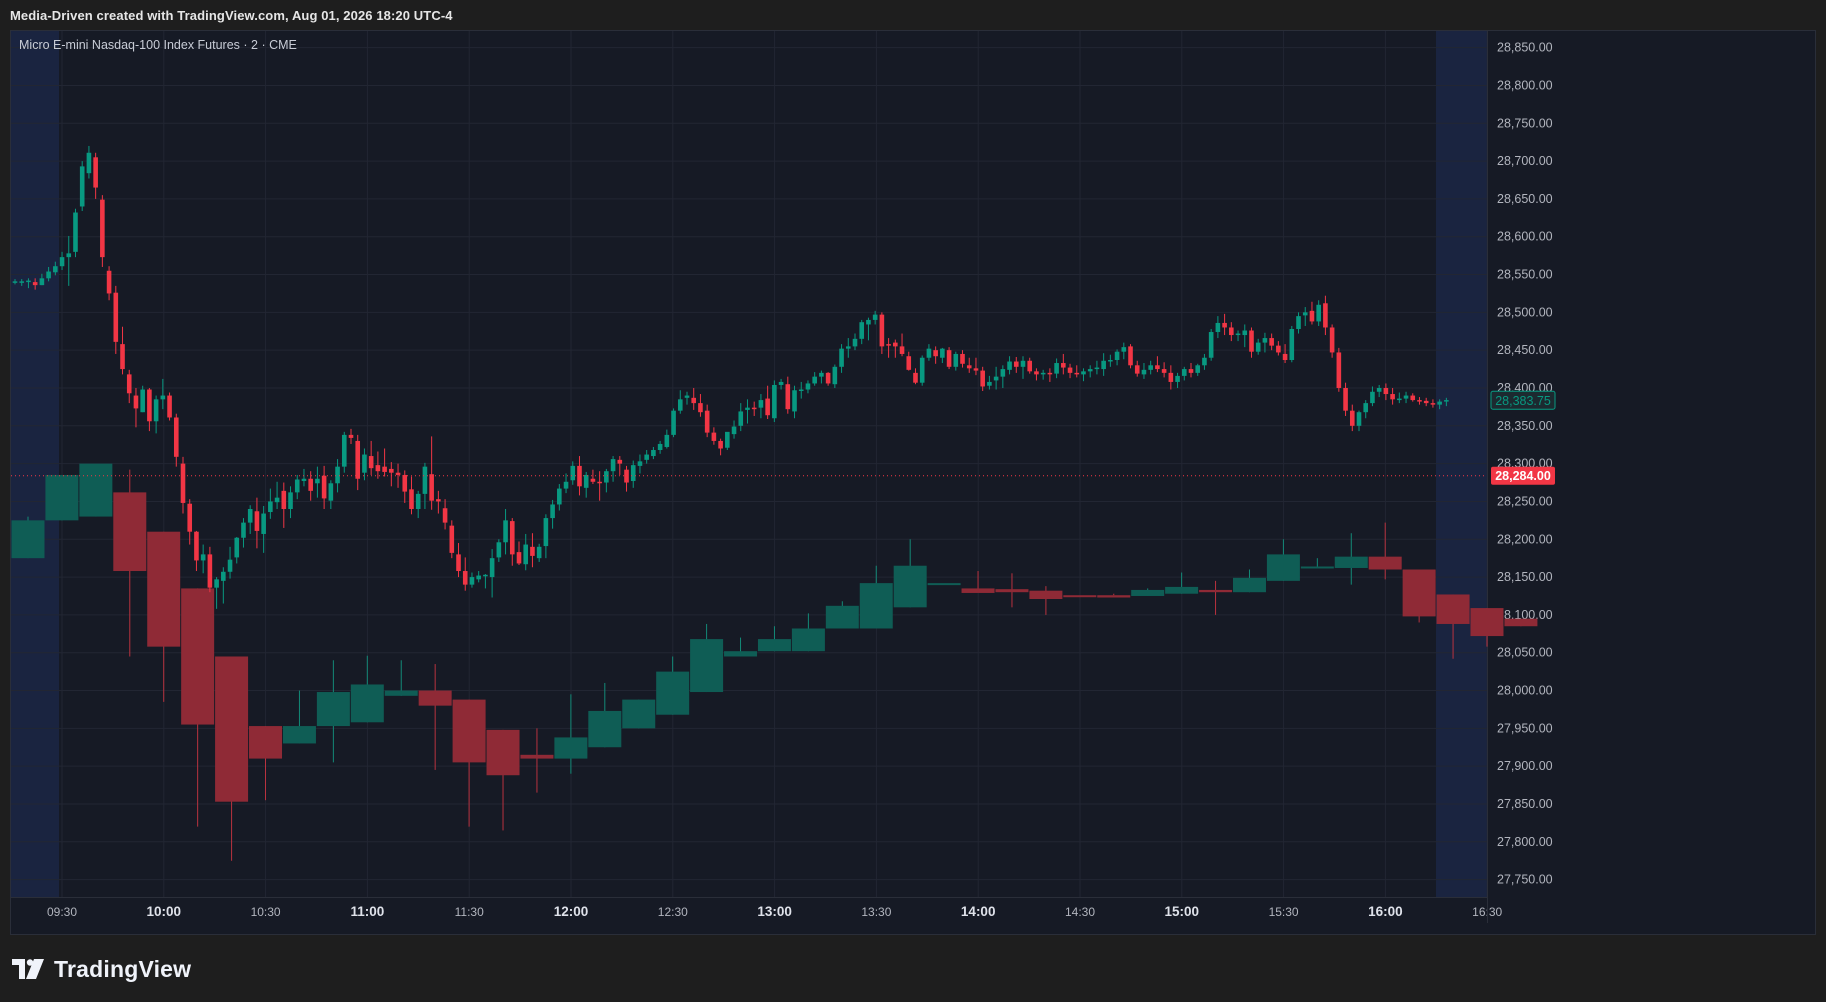  I want to click on tradingview-logo: TradingView, so click(101, 969).